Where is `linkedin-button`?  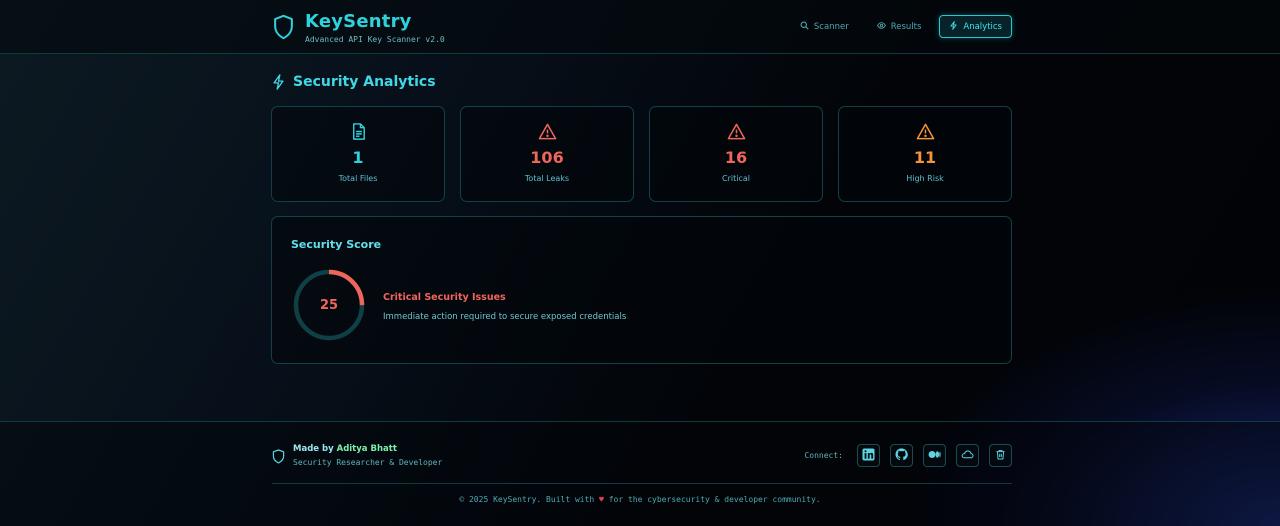 linkedin-button is located at coordinates (868, 455).